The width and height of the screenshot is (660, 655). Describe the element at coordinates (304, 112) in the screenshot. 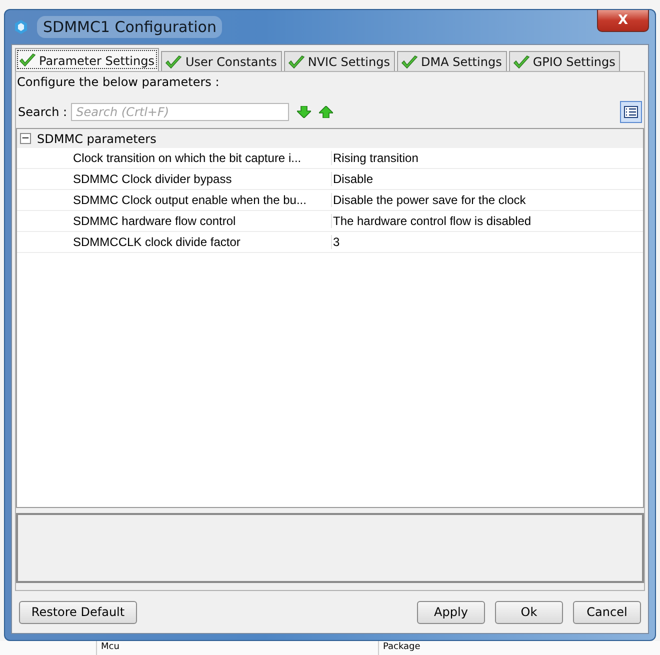

I see `down-arrow-icon` at that location.